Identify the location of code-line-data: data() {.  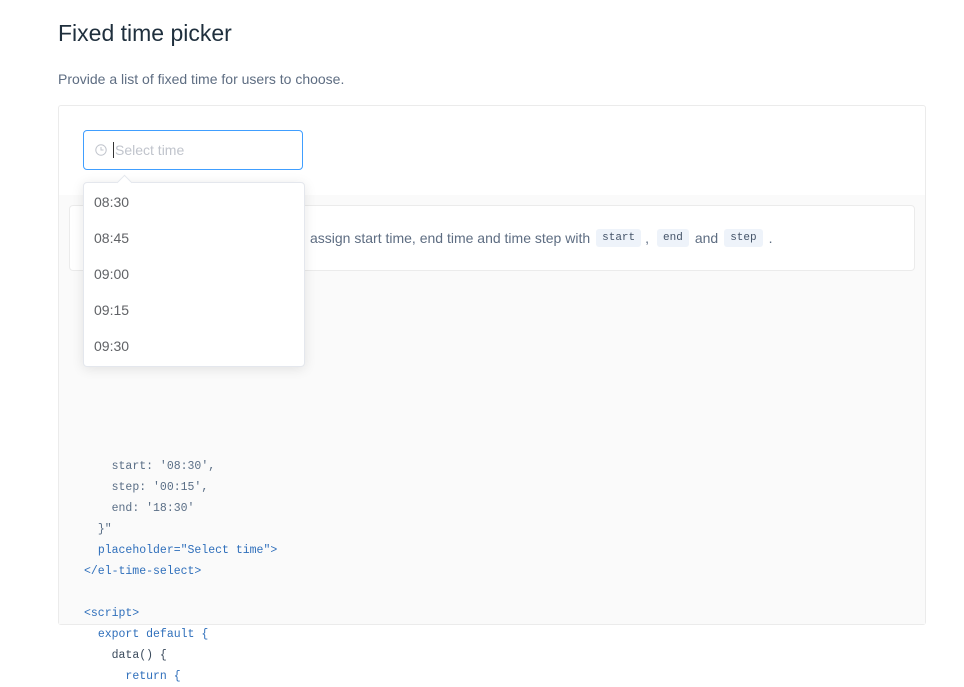
(139, 655).